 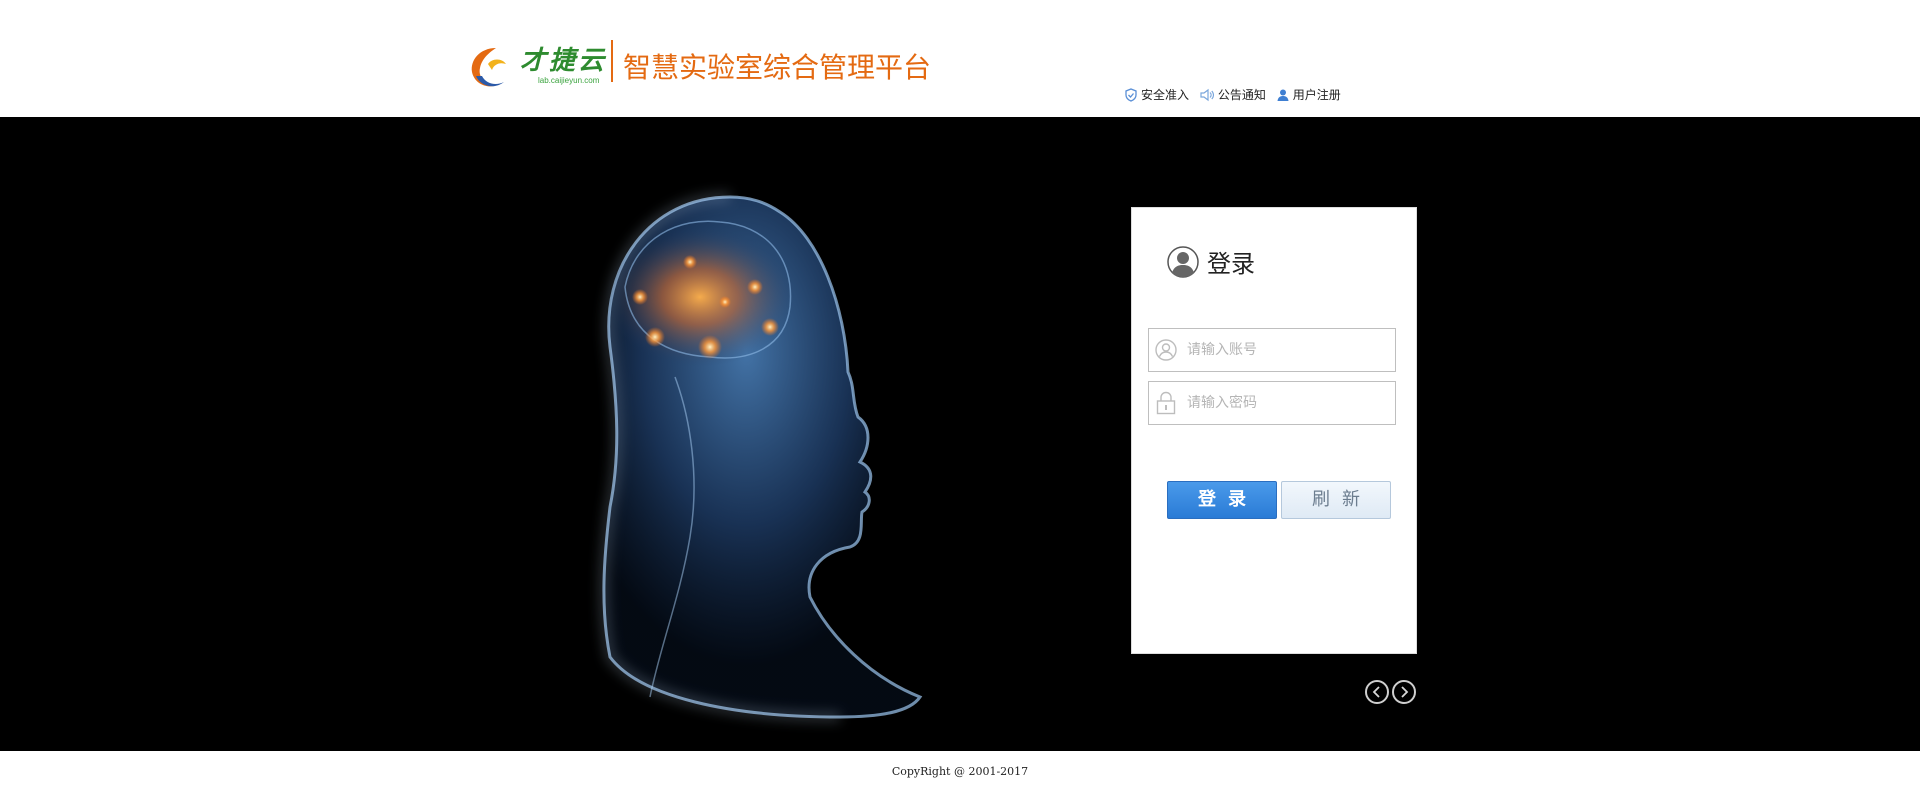 What do you see at coordinates (1222, 500) in the screenshot?
I see `login-button: 登录` at bounding box center [1222, 500].